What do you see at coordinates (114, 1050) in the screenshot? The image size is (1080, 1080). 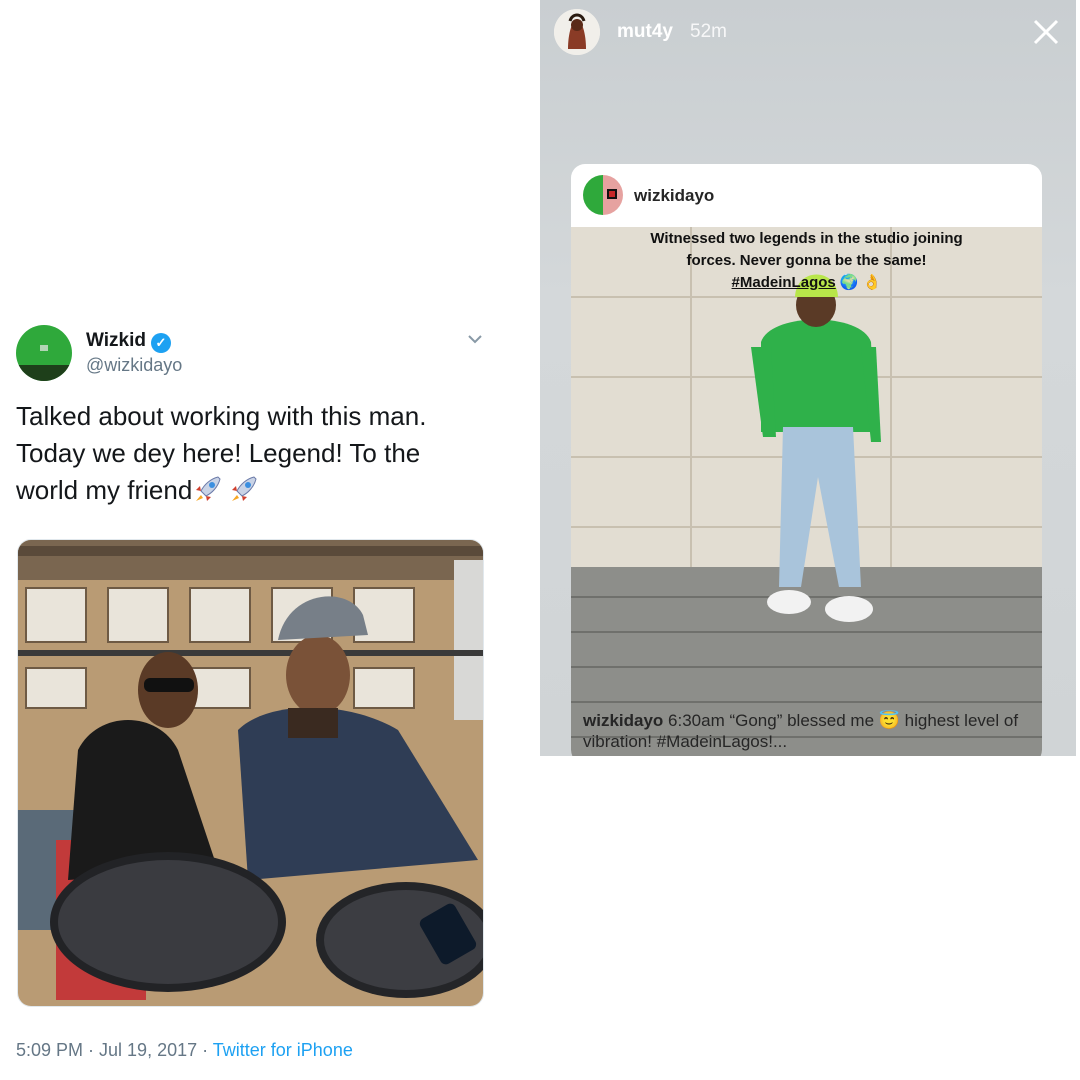 I see `tweet-timestamp: 5:09 PM · Jul 19, 2017 ·` at bounding box center [114, 1050].